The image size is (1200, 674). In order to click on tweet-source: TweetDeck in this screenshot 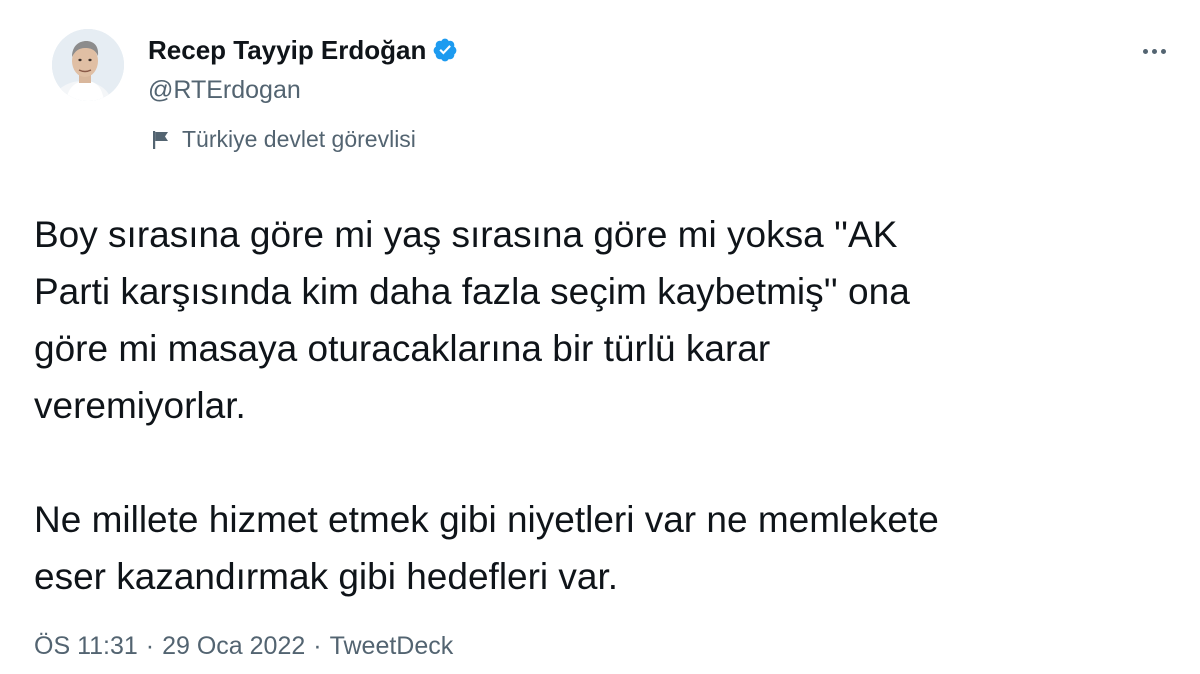, I will do `click(392, 646)`.